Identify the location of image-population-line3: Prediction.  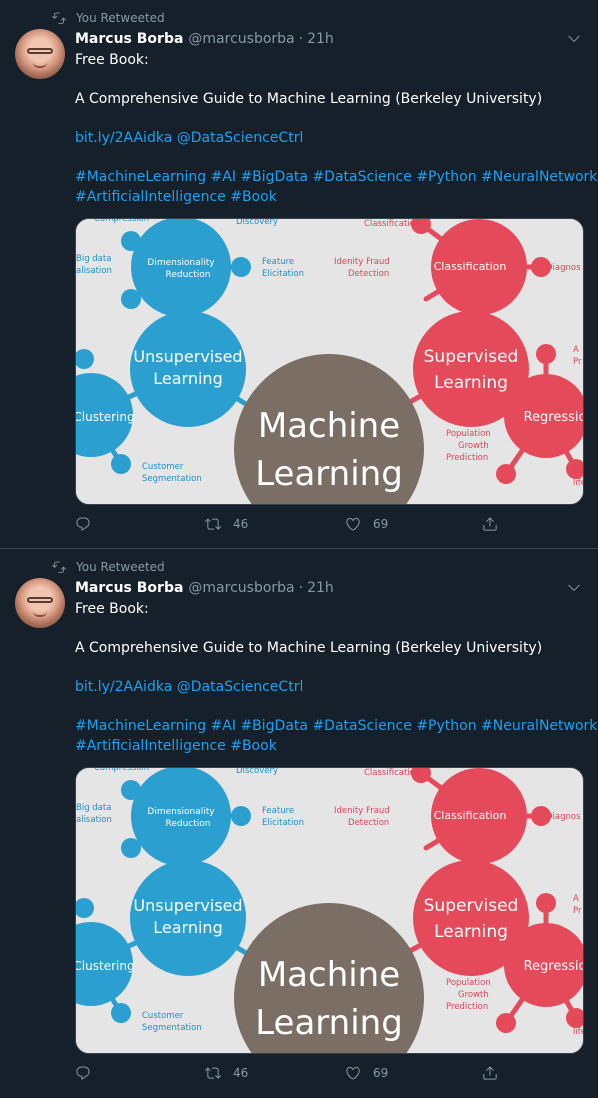
(467, 458).